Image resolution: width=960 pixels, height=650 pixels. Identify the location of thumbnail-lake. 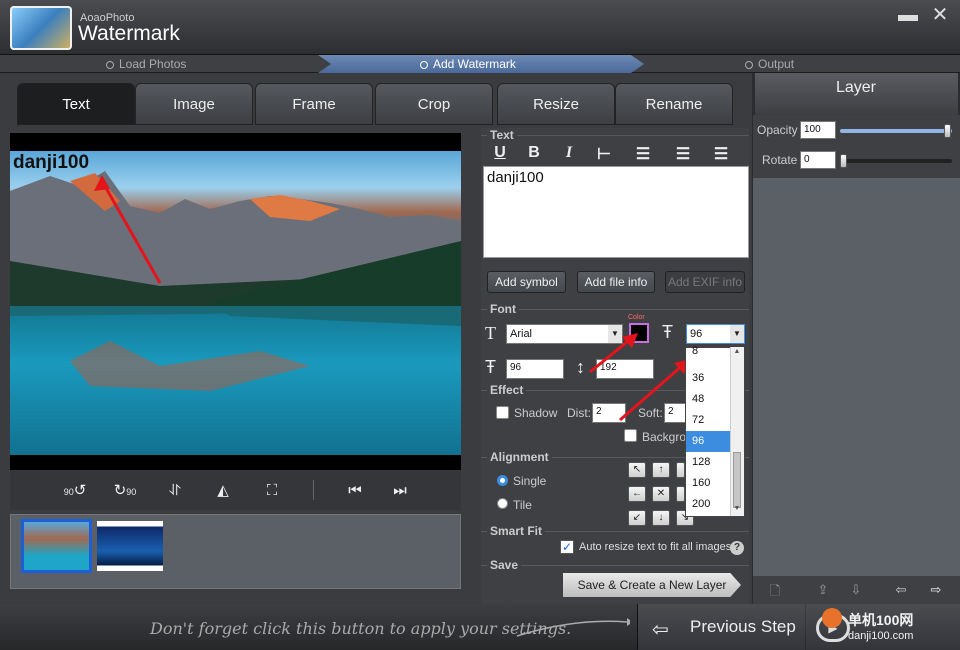
(56, 546).